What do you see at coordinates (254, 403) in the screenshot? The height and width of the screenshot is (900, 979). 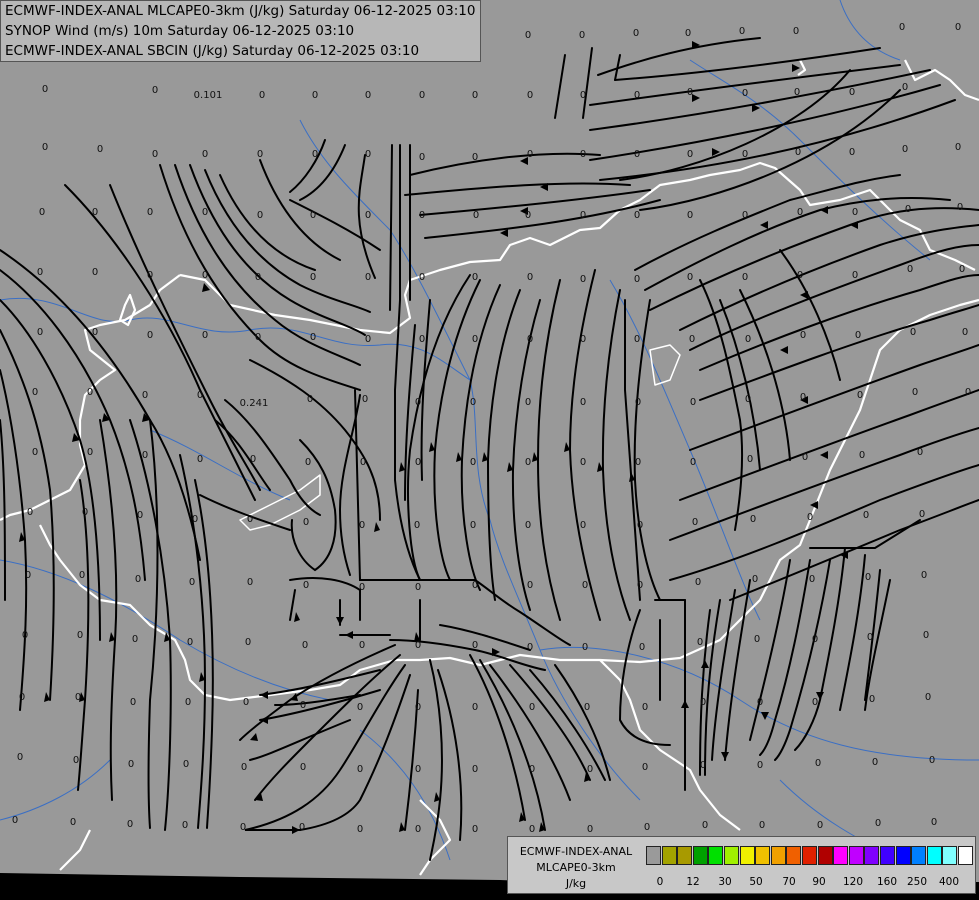 I see `map-value-label: 0.241` at bounding box center [254, 403].